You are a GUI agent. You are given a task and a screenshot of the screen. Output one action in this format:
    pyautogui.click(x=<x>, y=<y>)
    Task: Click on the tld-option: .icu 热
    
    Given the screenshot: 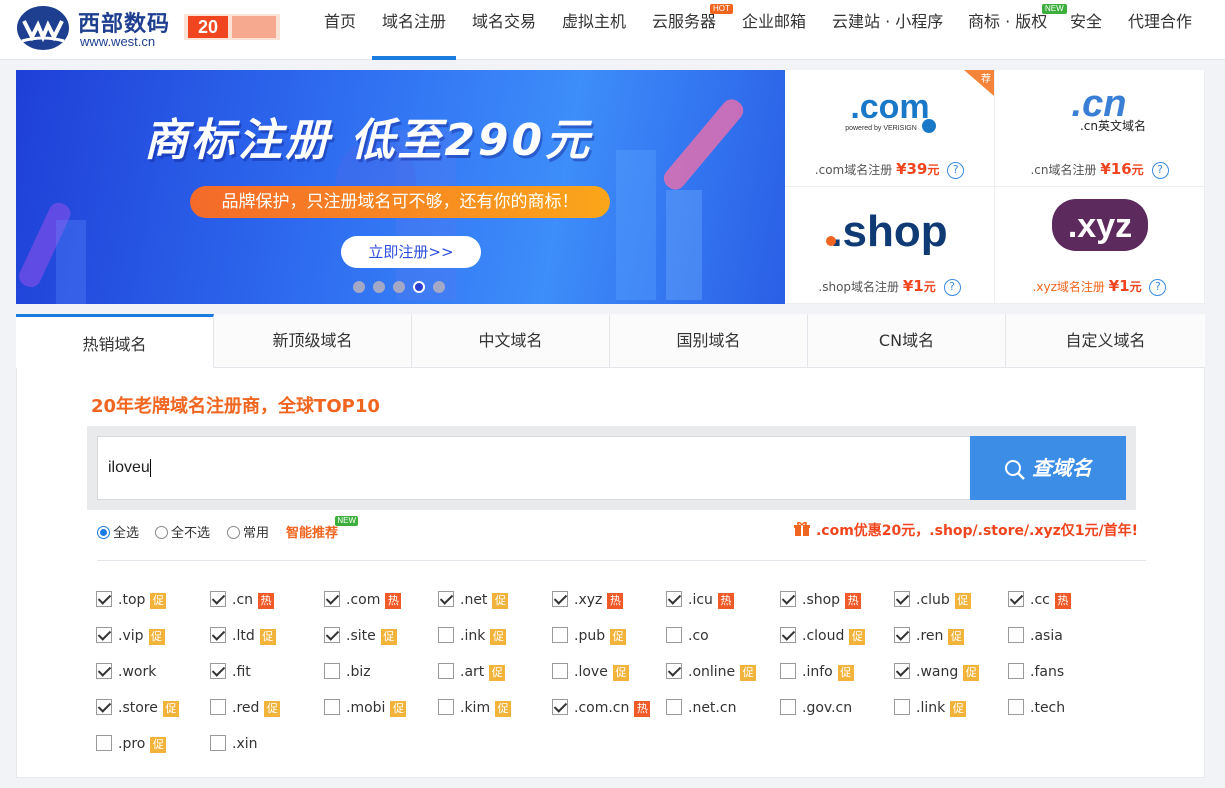 What is the action you would take?
    pyautogui.click(x=700, y=602)
    